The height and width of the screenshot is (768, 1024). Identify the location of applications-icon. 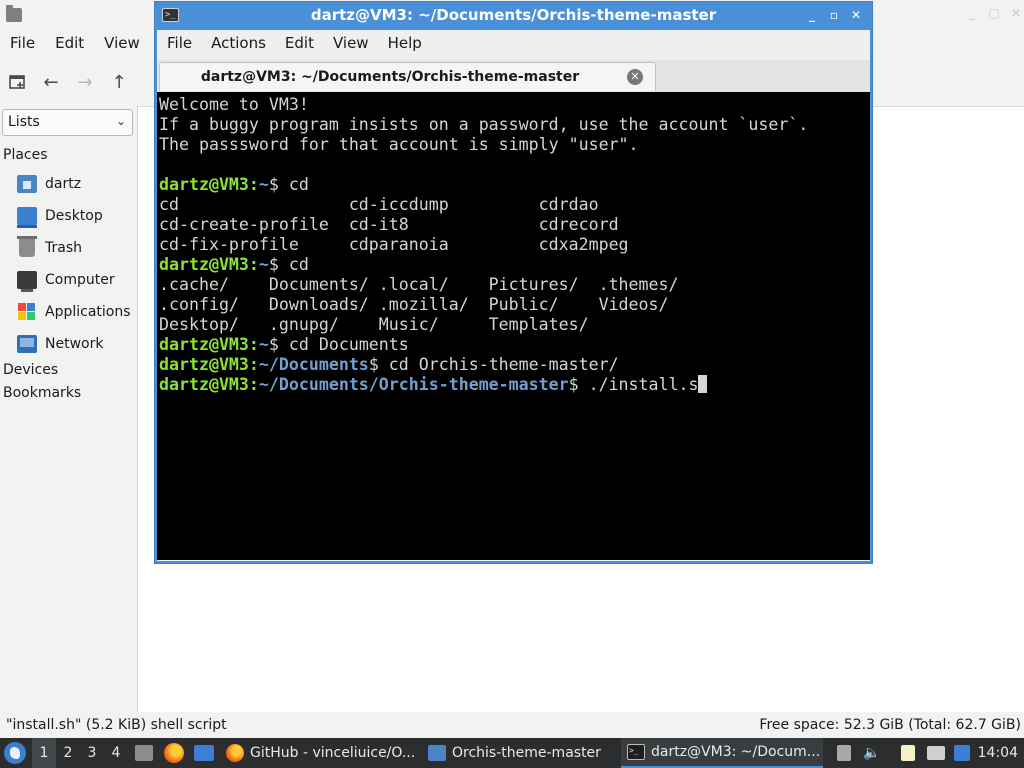
(27, 312).